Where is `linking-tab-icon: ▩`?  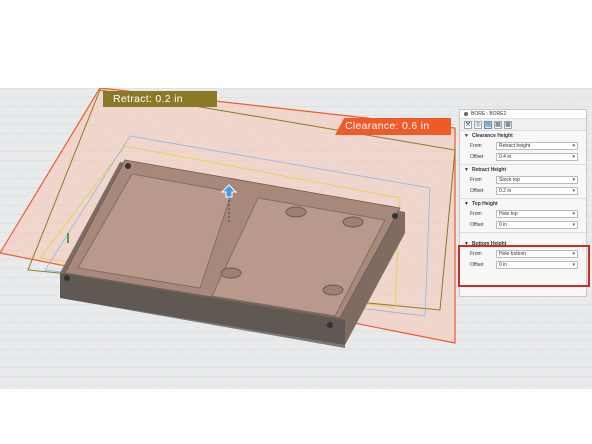 linking-tab-icon: ▩ is located at coordinates (508, 124).